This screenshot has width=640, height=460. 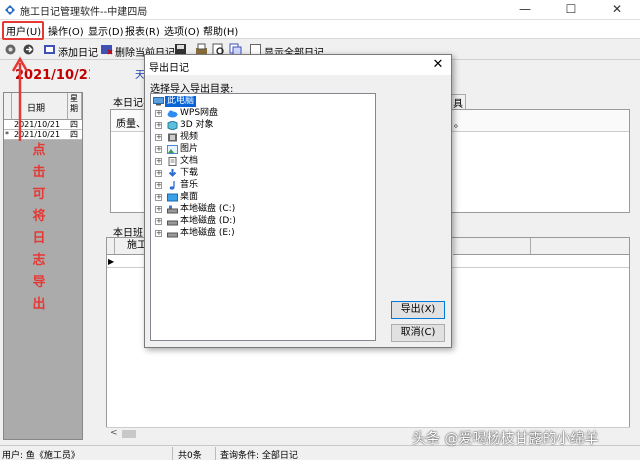 What do you see at coordinates (190, 455) in the screenshot?
I see `status-count: 共0条` at bounding box center [190, 455].